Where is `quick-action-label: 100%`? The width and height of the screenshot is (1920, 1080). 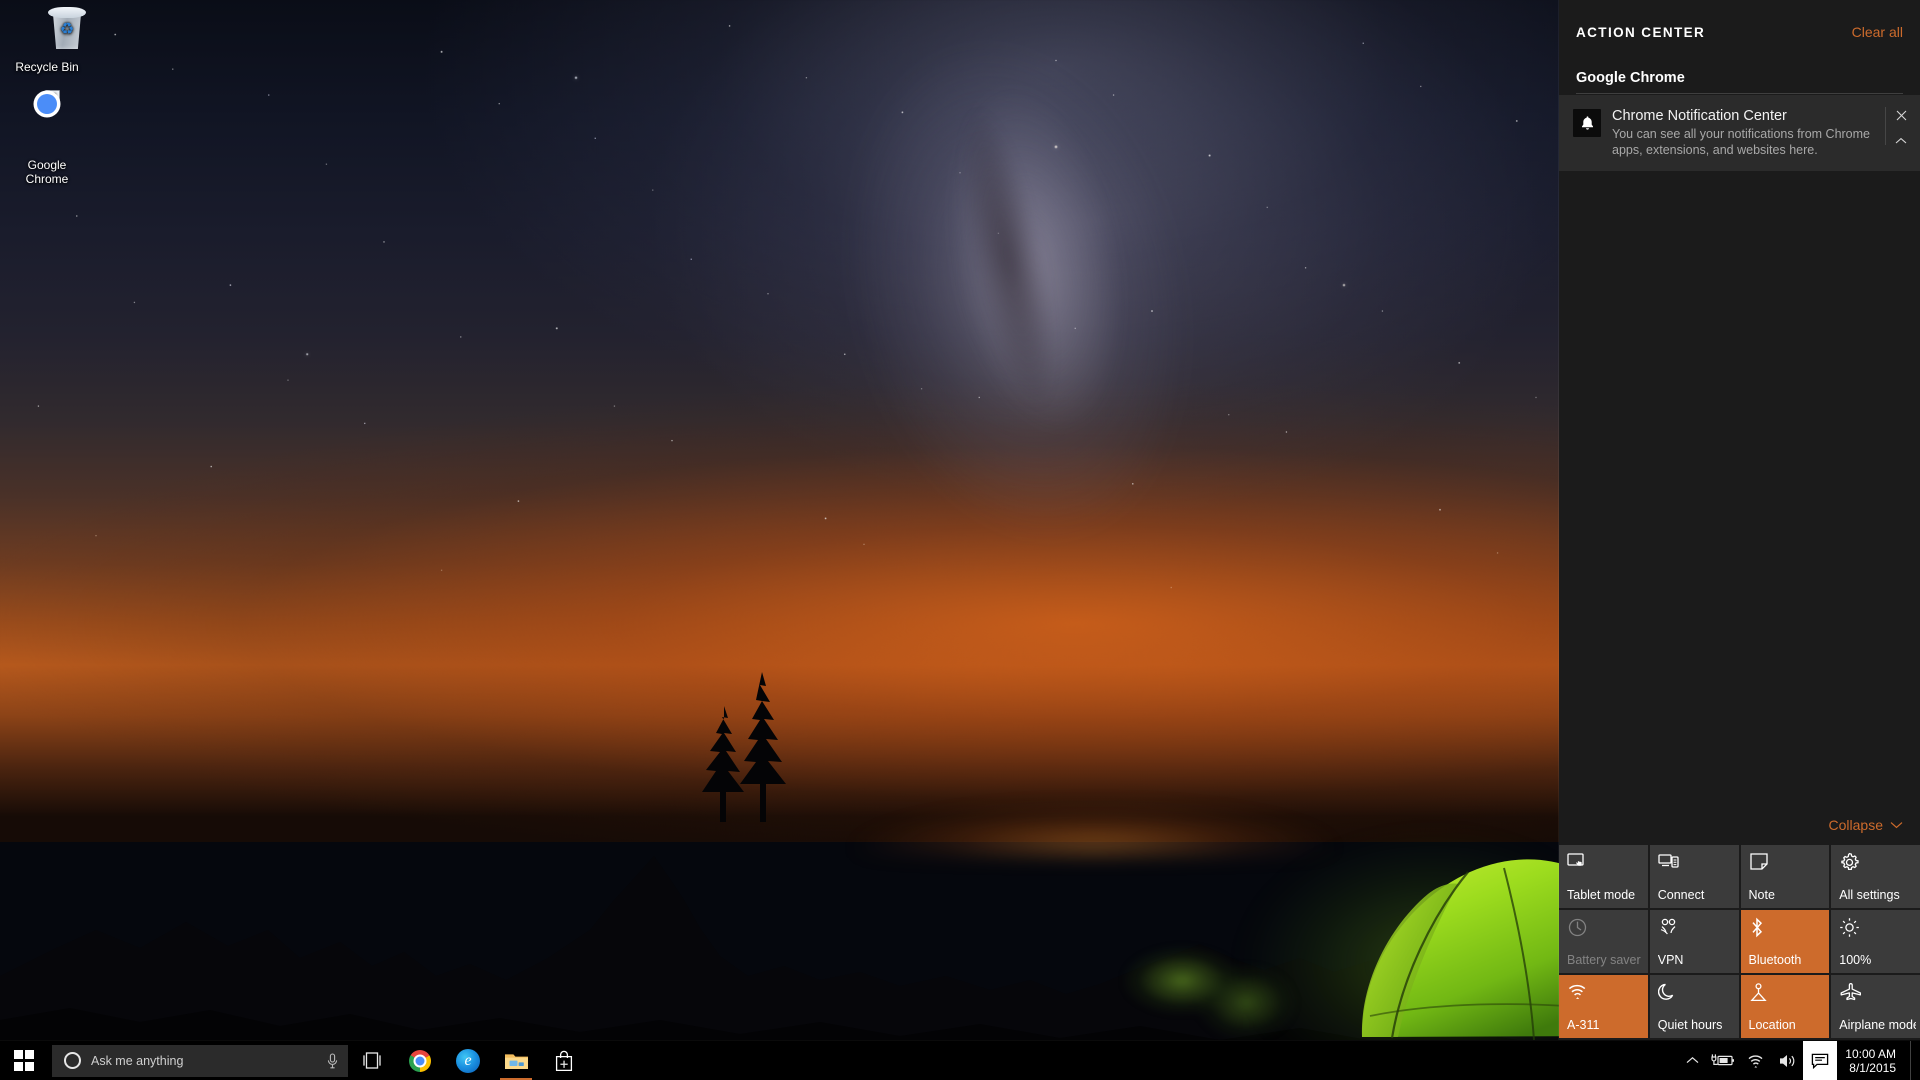
quick-action-label: 100% is located at coordinates (1855, 960).